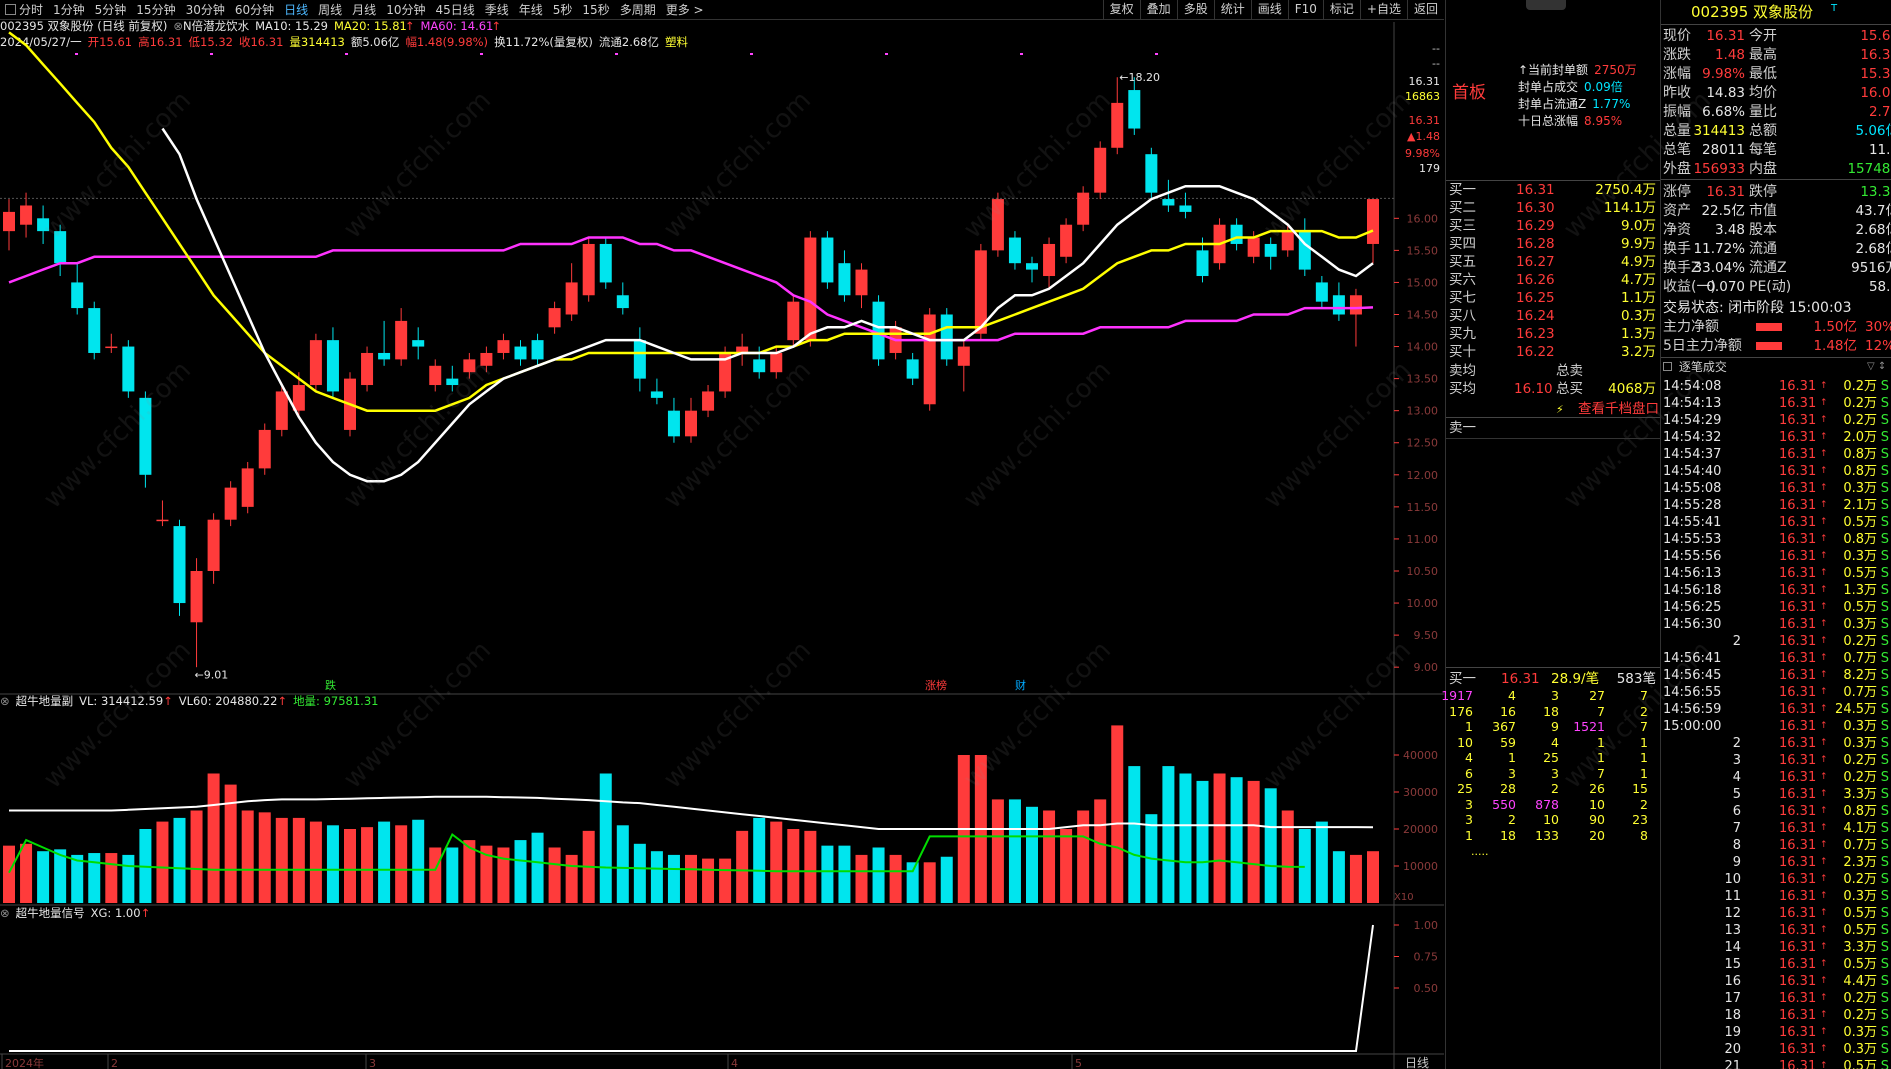  Describe the element at coordinates (1535, 262) in the screenshot. I see `bid-price: 16.27` at that location.